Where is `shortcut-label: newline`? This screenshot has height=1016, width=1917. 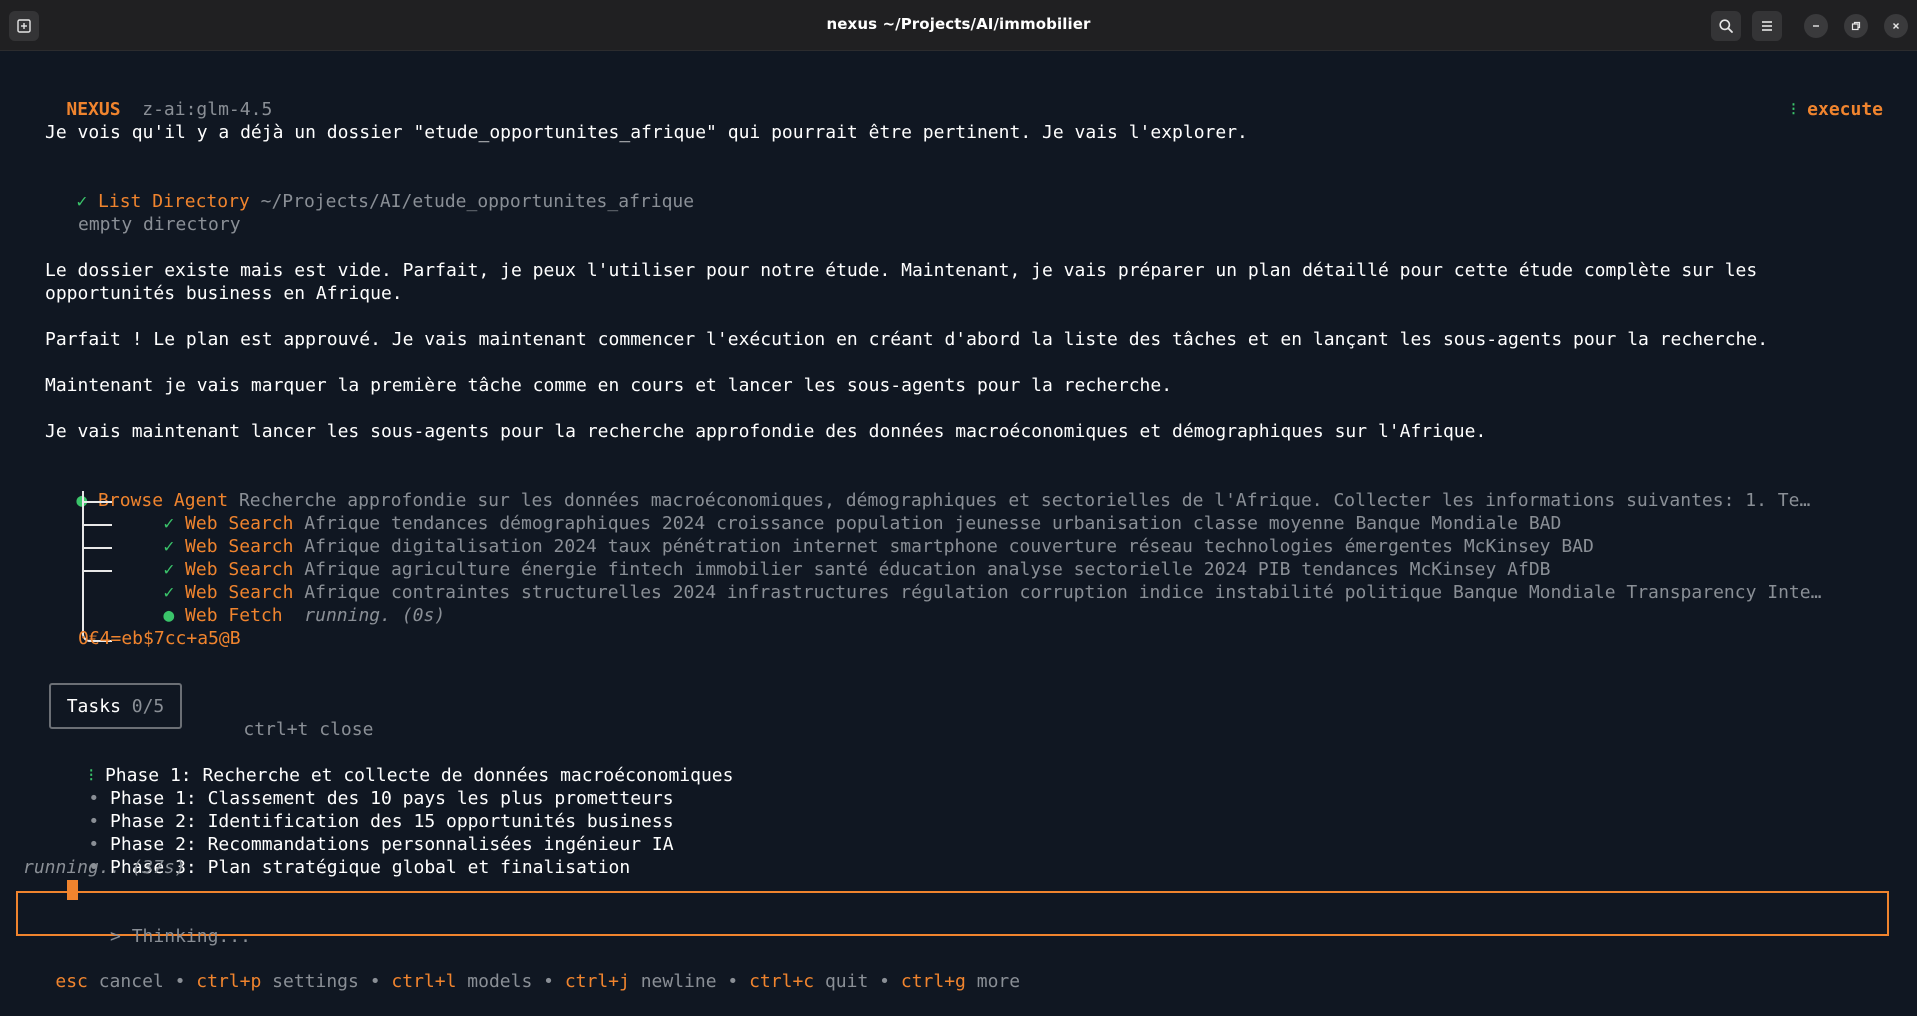 shortcut-label: newline is located at coordinates (678, 981).